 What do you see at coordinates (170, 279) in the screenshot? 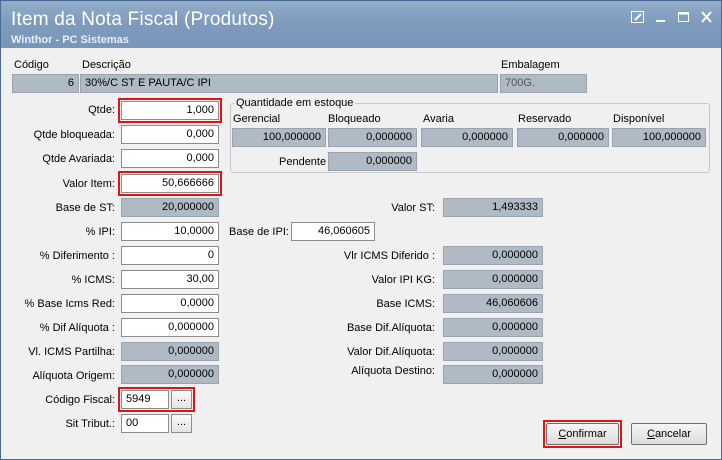
I see `icms-input: 30,00` at bounding box center [170, 279].